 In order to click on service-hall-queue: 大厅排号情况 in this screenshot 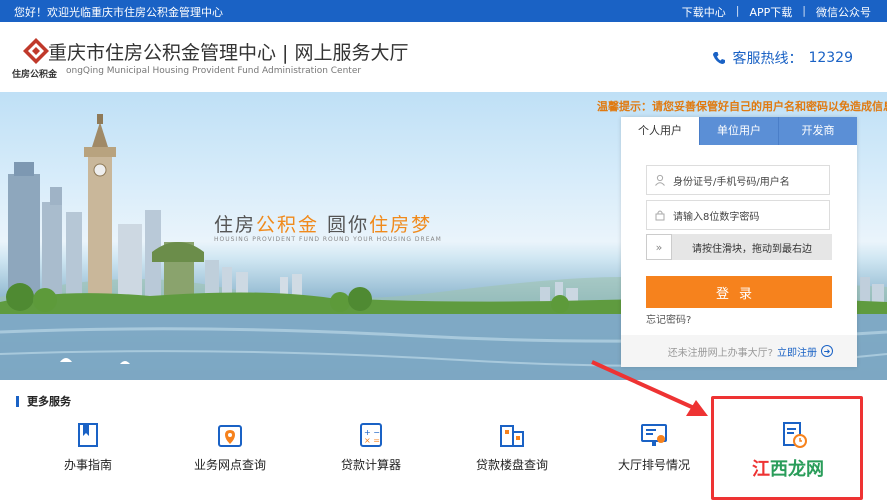, I will do `click(654, 446)`.